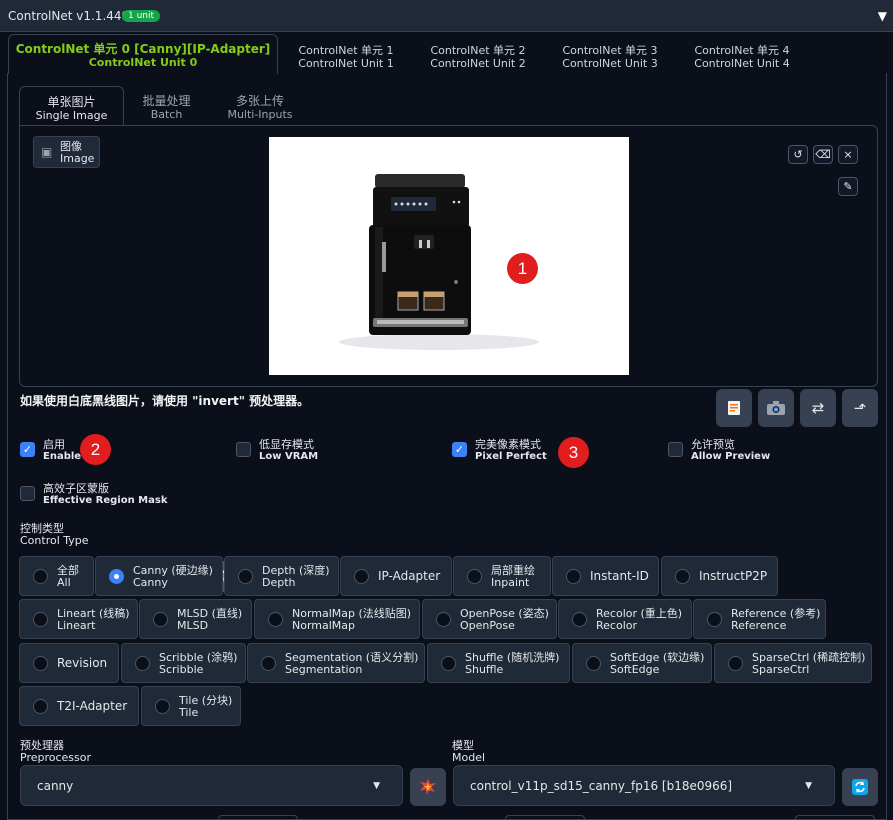  What do you see at coordinates (346, 54) in the screenshot?
I see `tab-unit-1: ControlNet 单元 1 ControlNet Unit 1` at bounding box center [346, 54].